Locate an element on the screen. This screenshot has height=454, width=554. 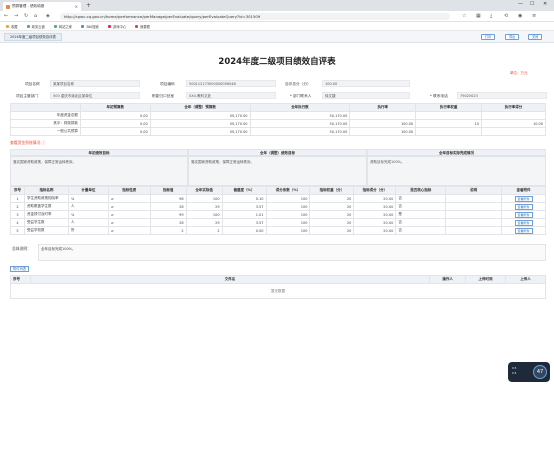
shield-icon: ◈ is located at coordinates (48, 16).